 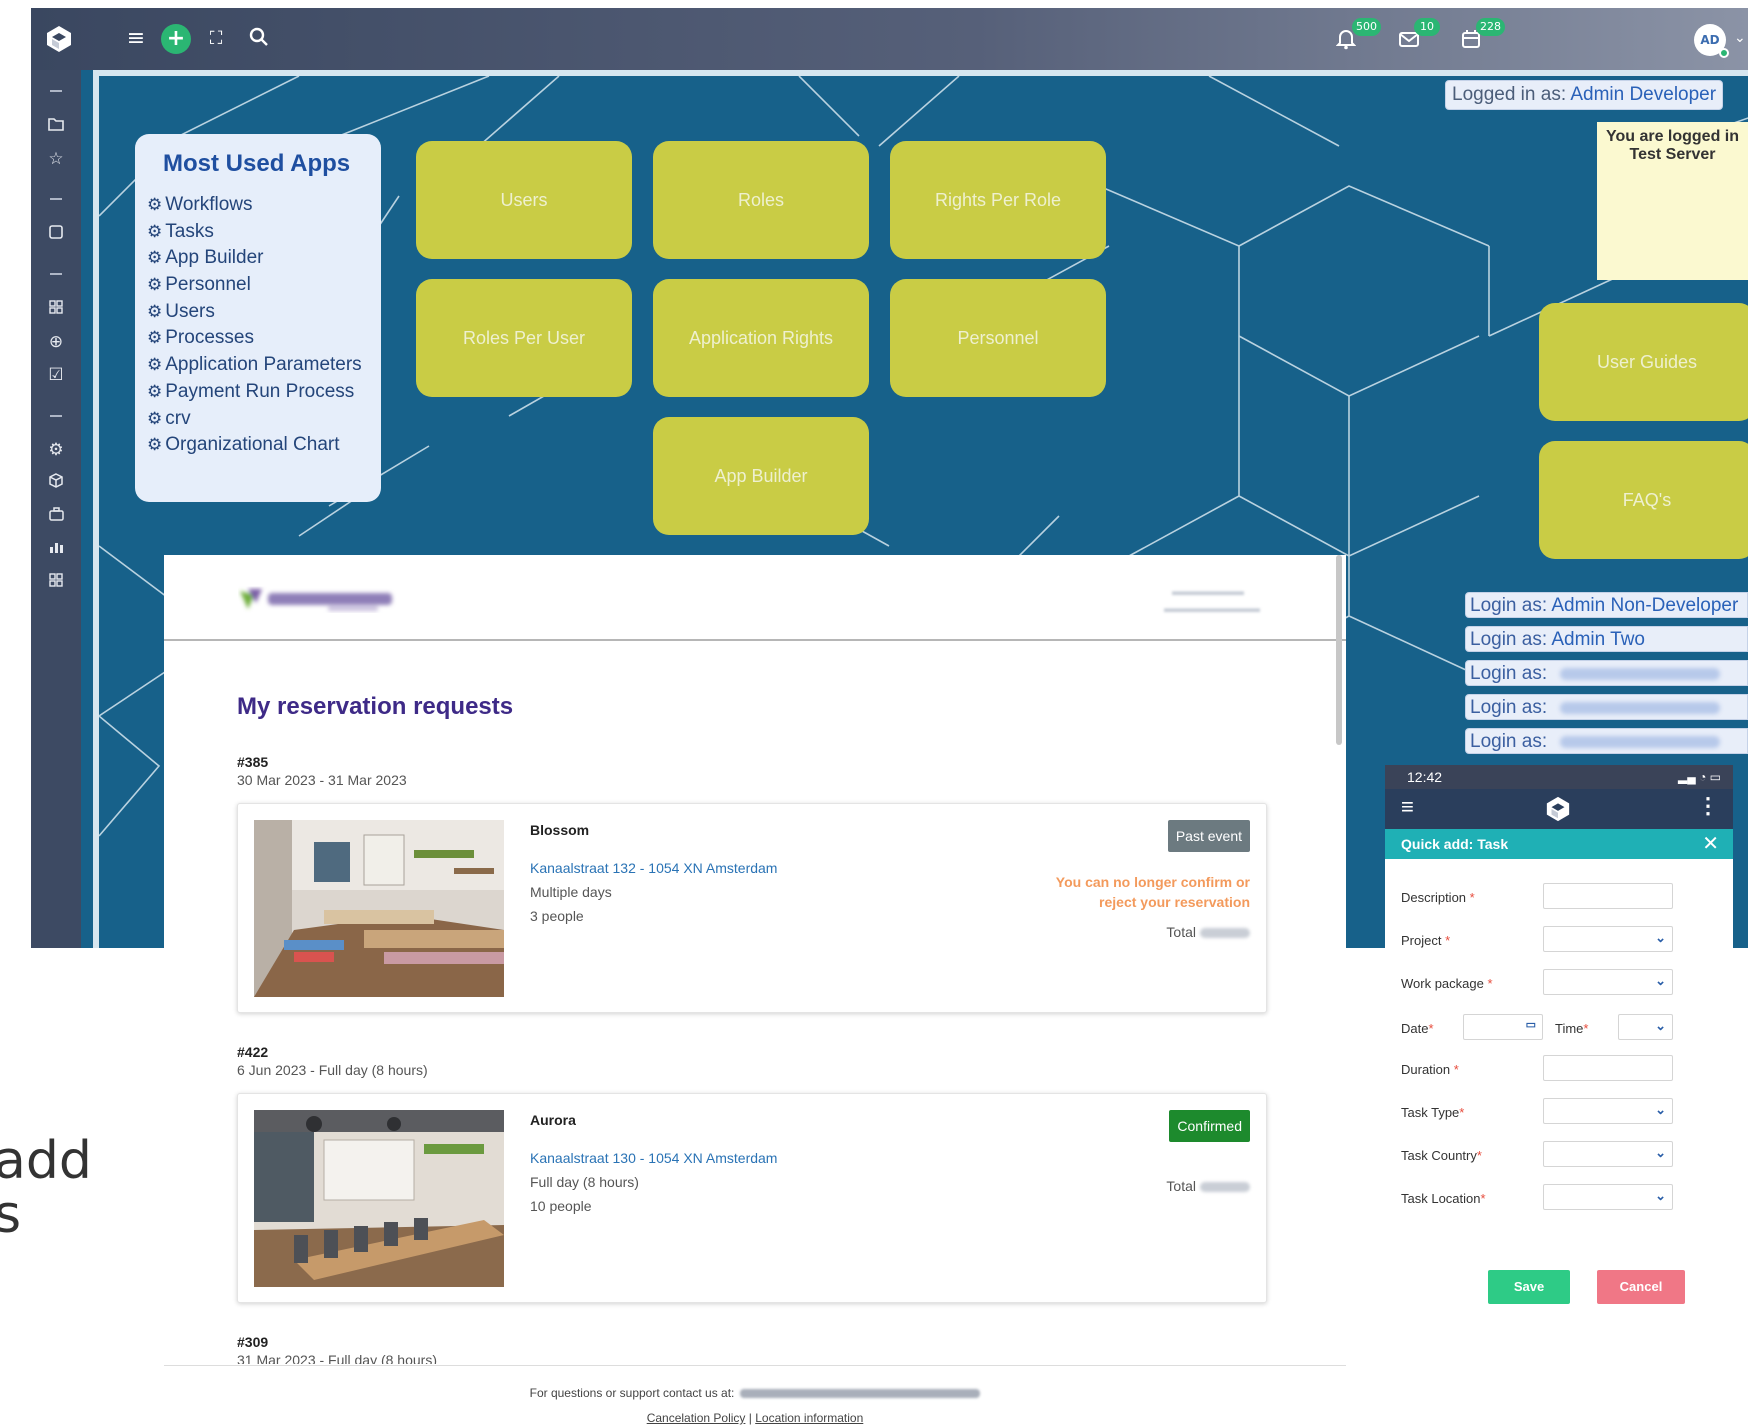 I want to click on login-as-option: Login as: Admin Non-Developer, so click(x=1606, y=605).